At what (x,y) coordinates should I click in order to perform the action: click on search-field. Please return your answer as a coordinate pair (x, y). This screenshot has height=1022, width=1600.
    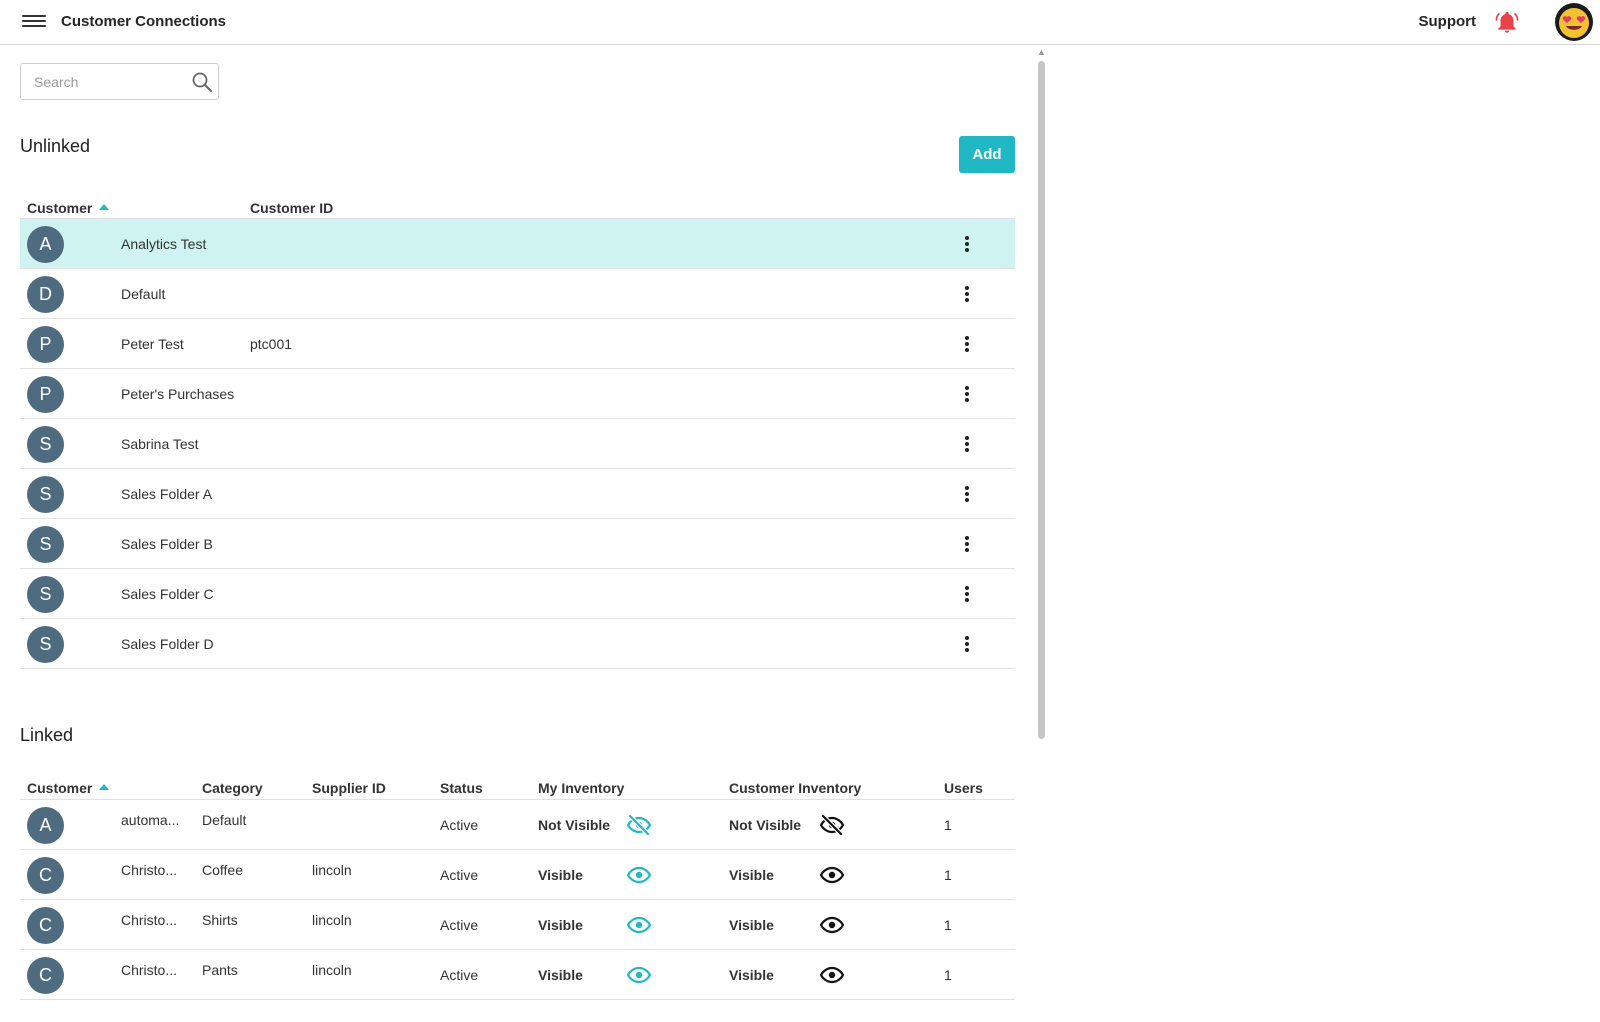
    Looking at the image, I should click on (119, 81).